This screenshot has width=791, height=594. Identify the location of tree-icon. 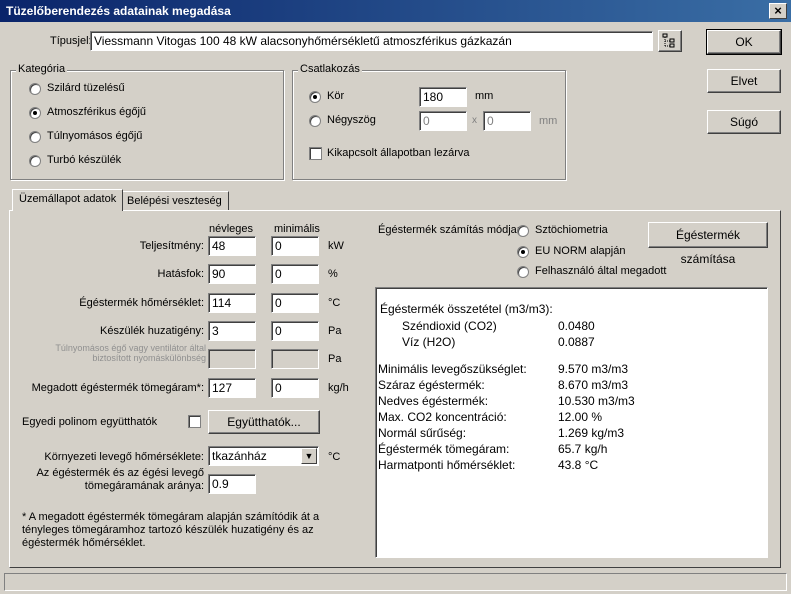
(668, 40).